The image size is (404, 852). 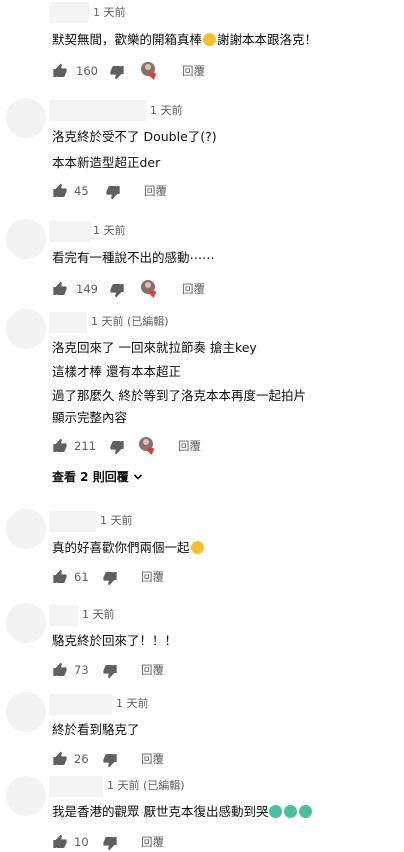 I want to click on comment-text: 真的好喜歡你們兩個一起, so click(x=128, y=548).